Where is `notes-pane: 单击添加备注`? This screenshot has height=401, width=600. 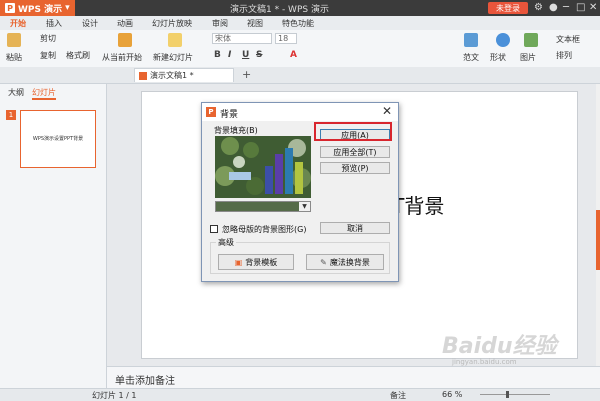
notes-pane: 单击添加备注 is located at coordinates (353, 377).